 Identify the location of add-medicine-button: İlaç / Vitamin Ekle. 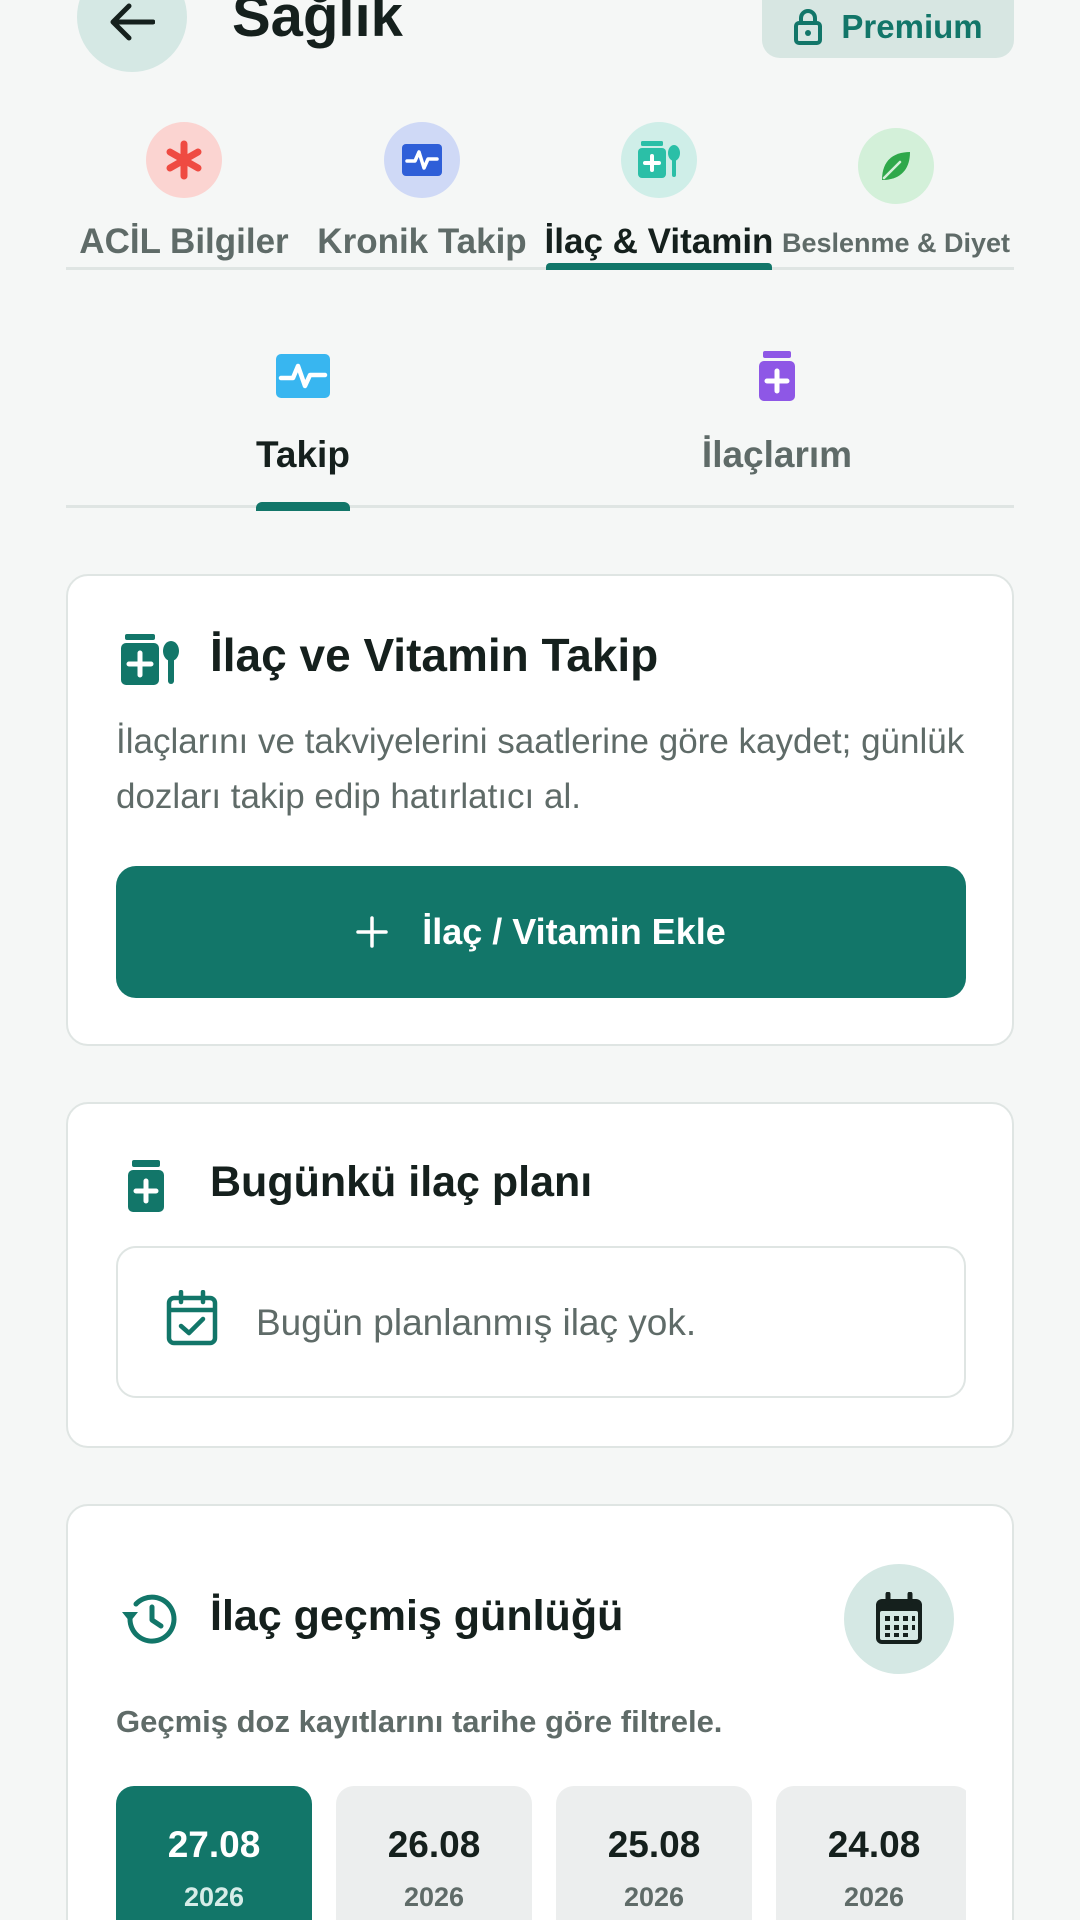
(541, 932).